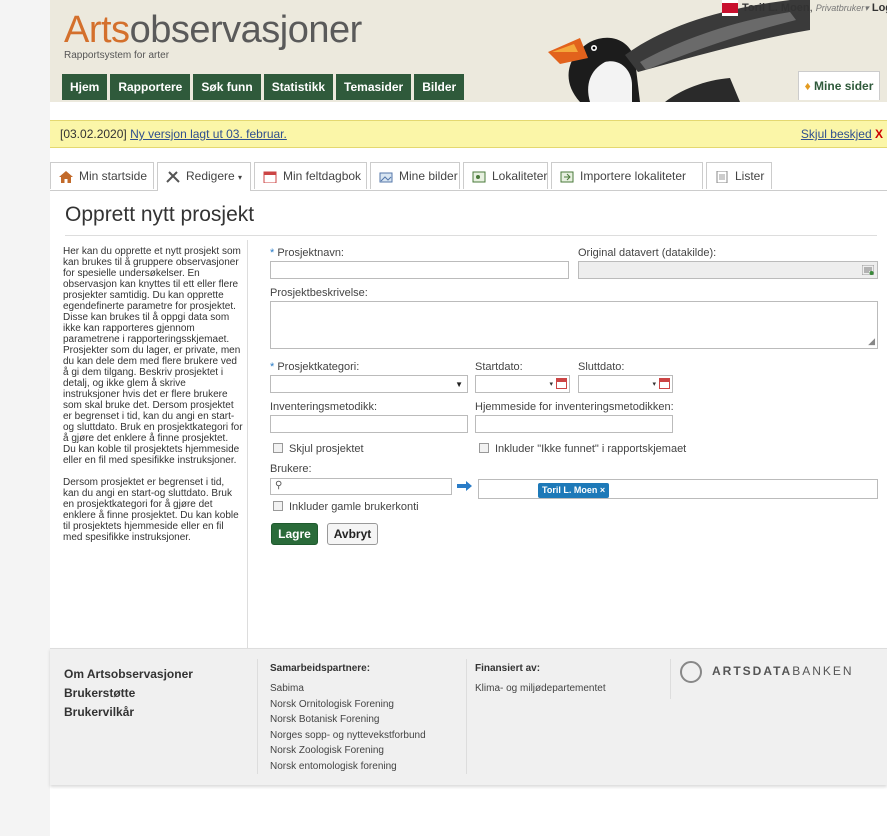 The image size is (887, 836). I want to click on tab-lister: Lister, so click(739, 175).